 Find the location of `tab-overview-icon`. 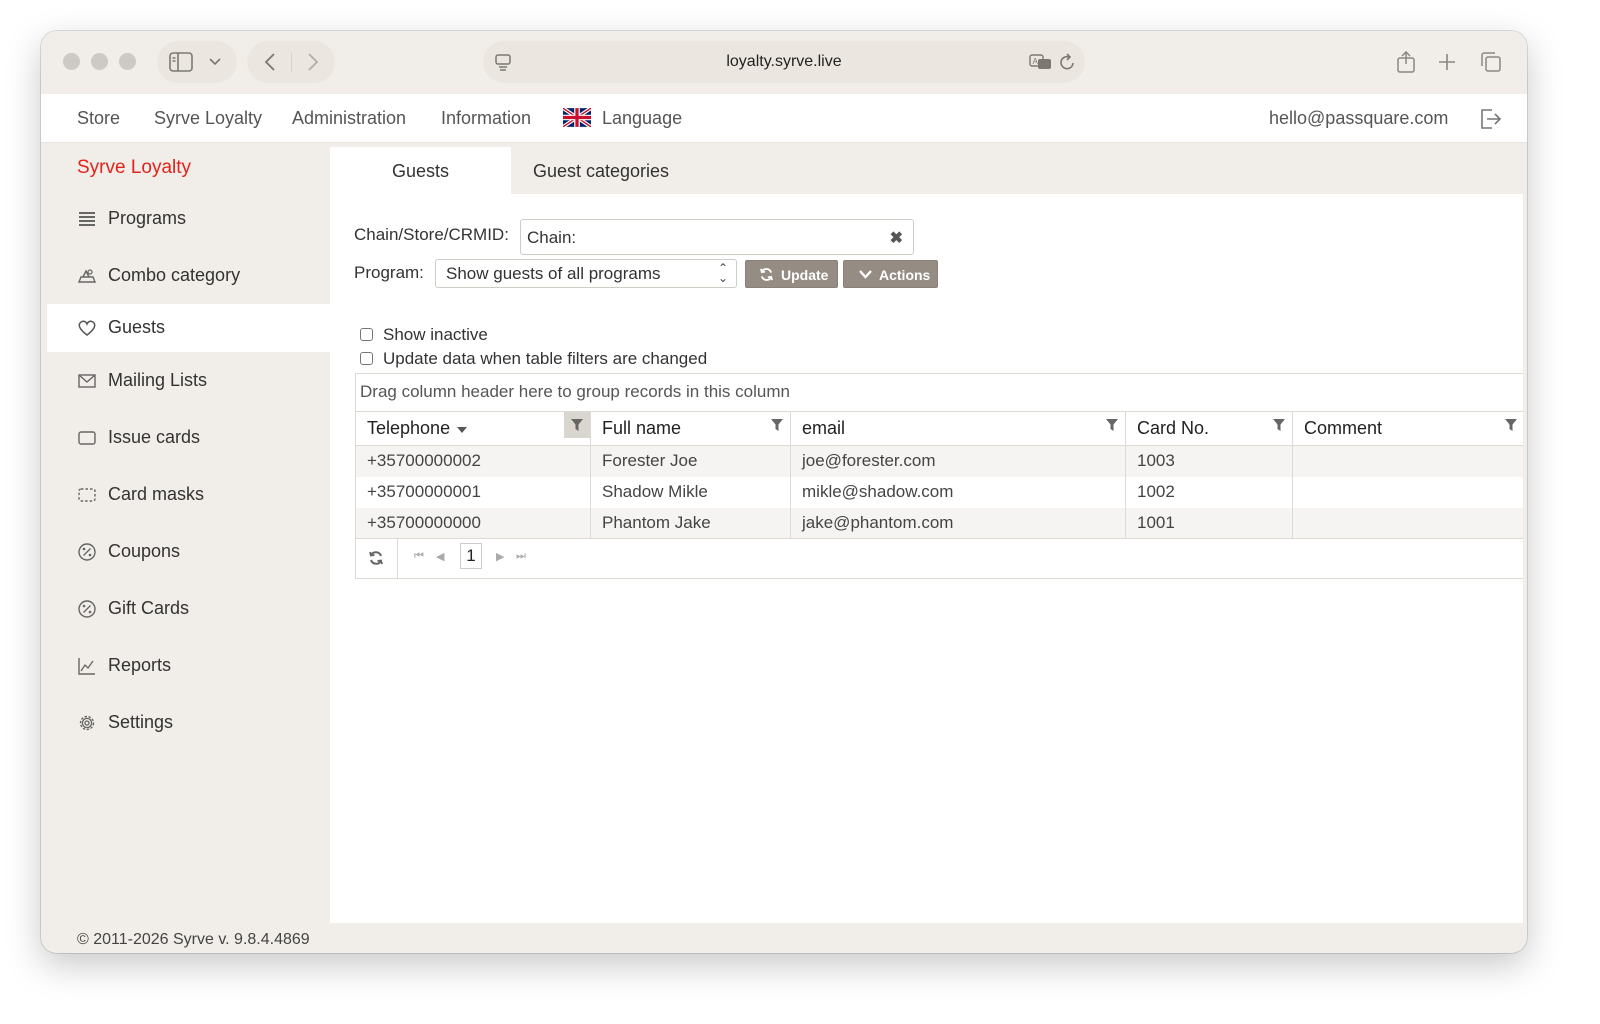

tab-overview-icon is located at coordinates (1491, 62).